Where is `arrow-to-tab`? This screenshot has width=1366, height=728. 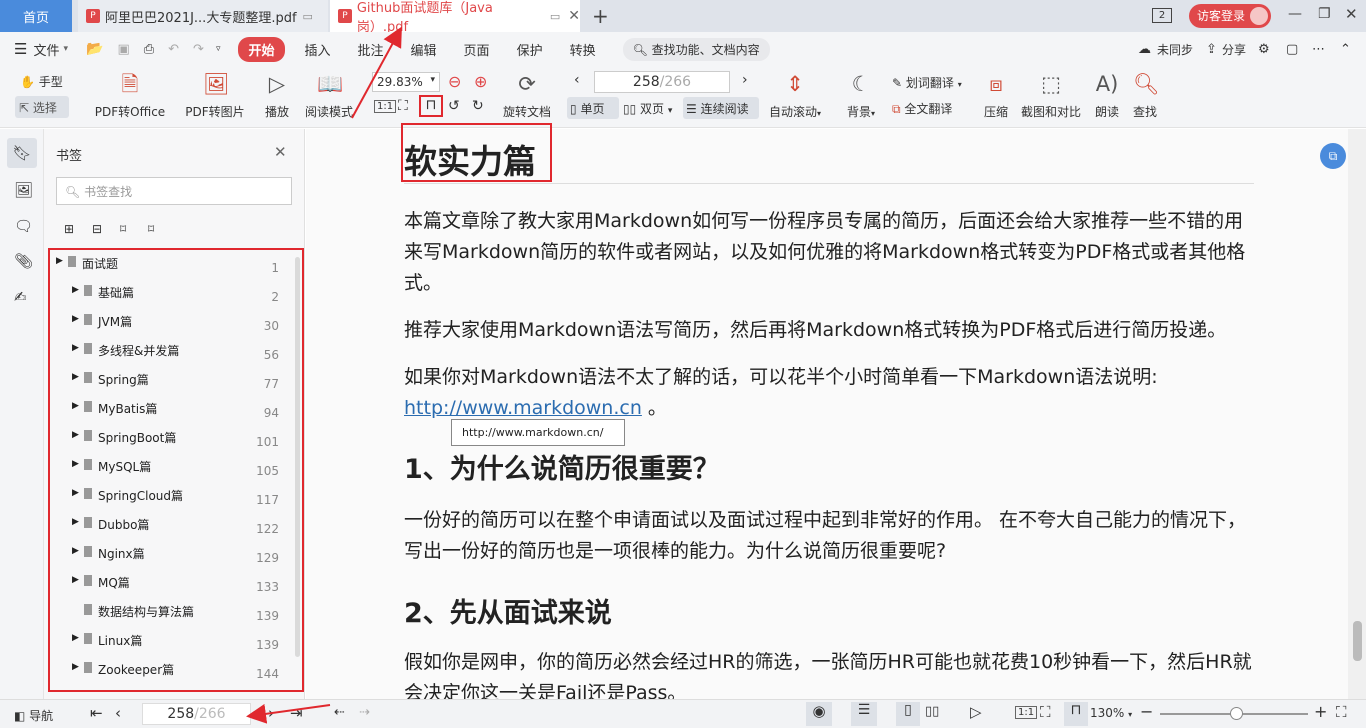 arrow-to-tab is located at coordinates (376, 72).